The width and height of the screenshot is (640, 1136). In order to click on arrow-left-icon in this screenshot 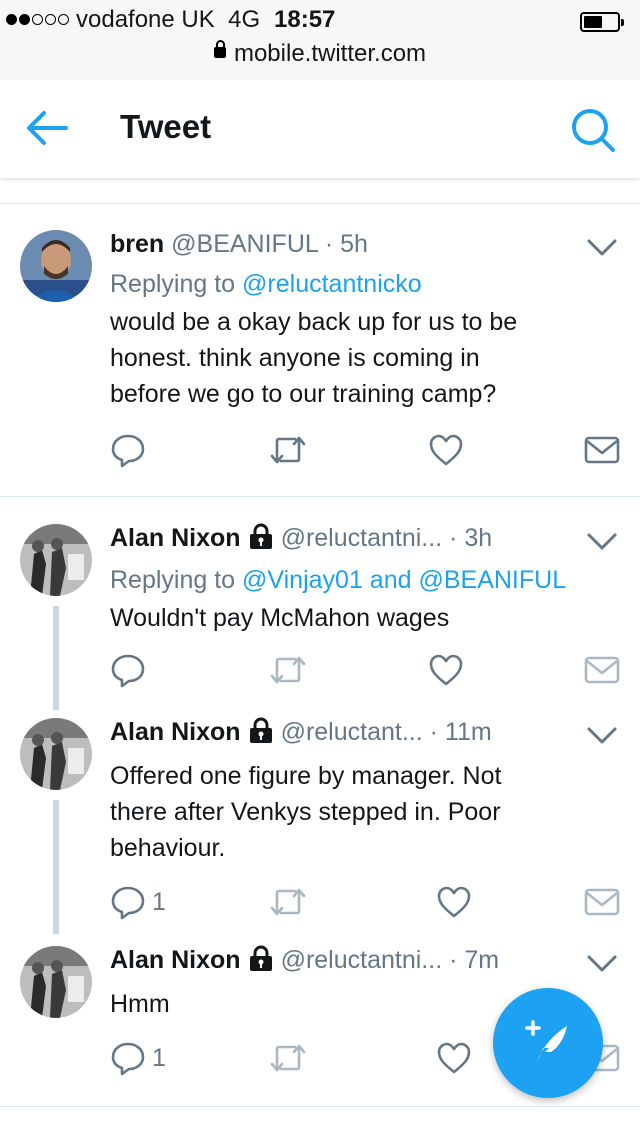, I will do `click(47, 128)`.